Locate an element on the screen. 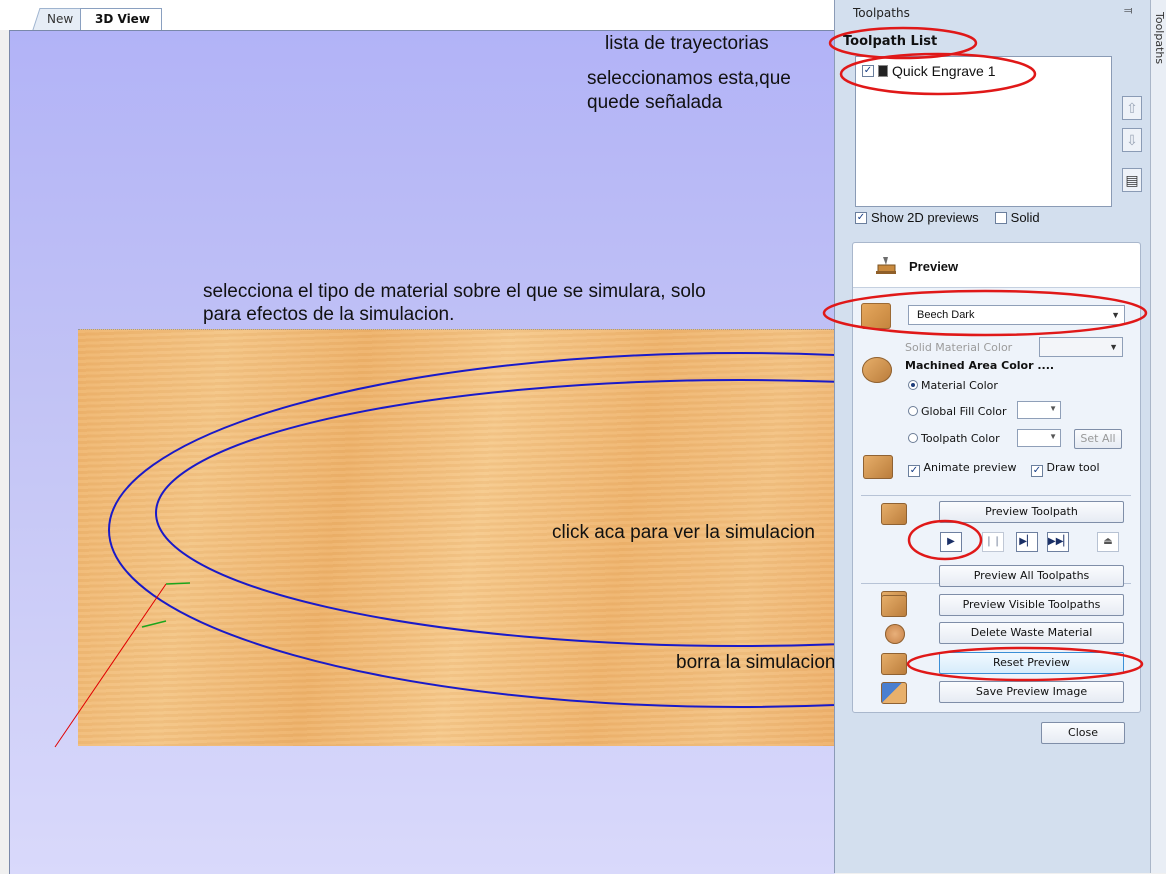  save-image-icon is located at coordinates (894, 693).